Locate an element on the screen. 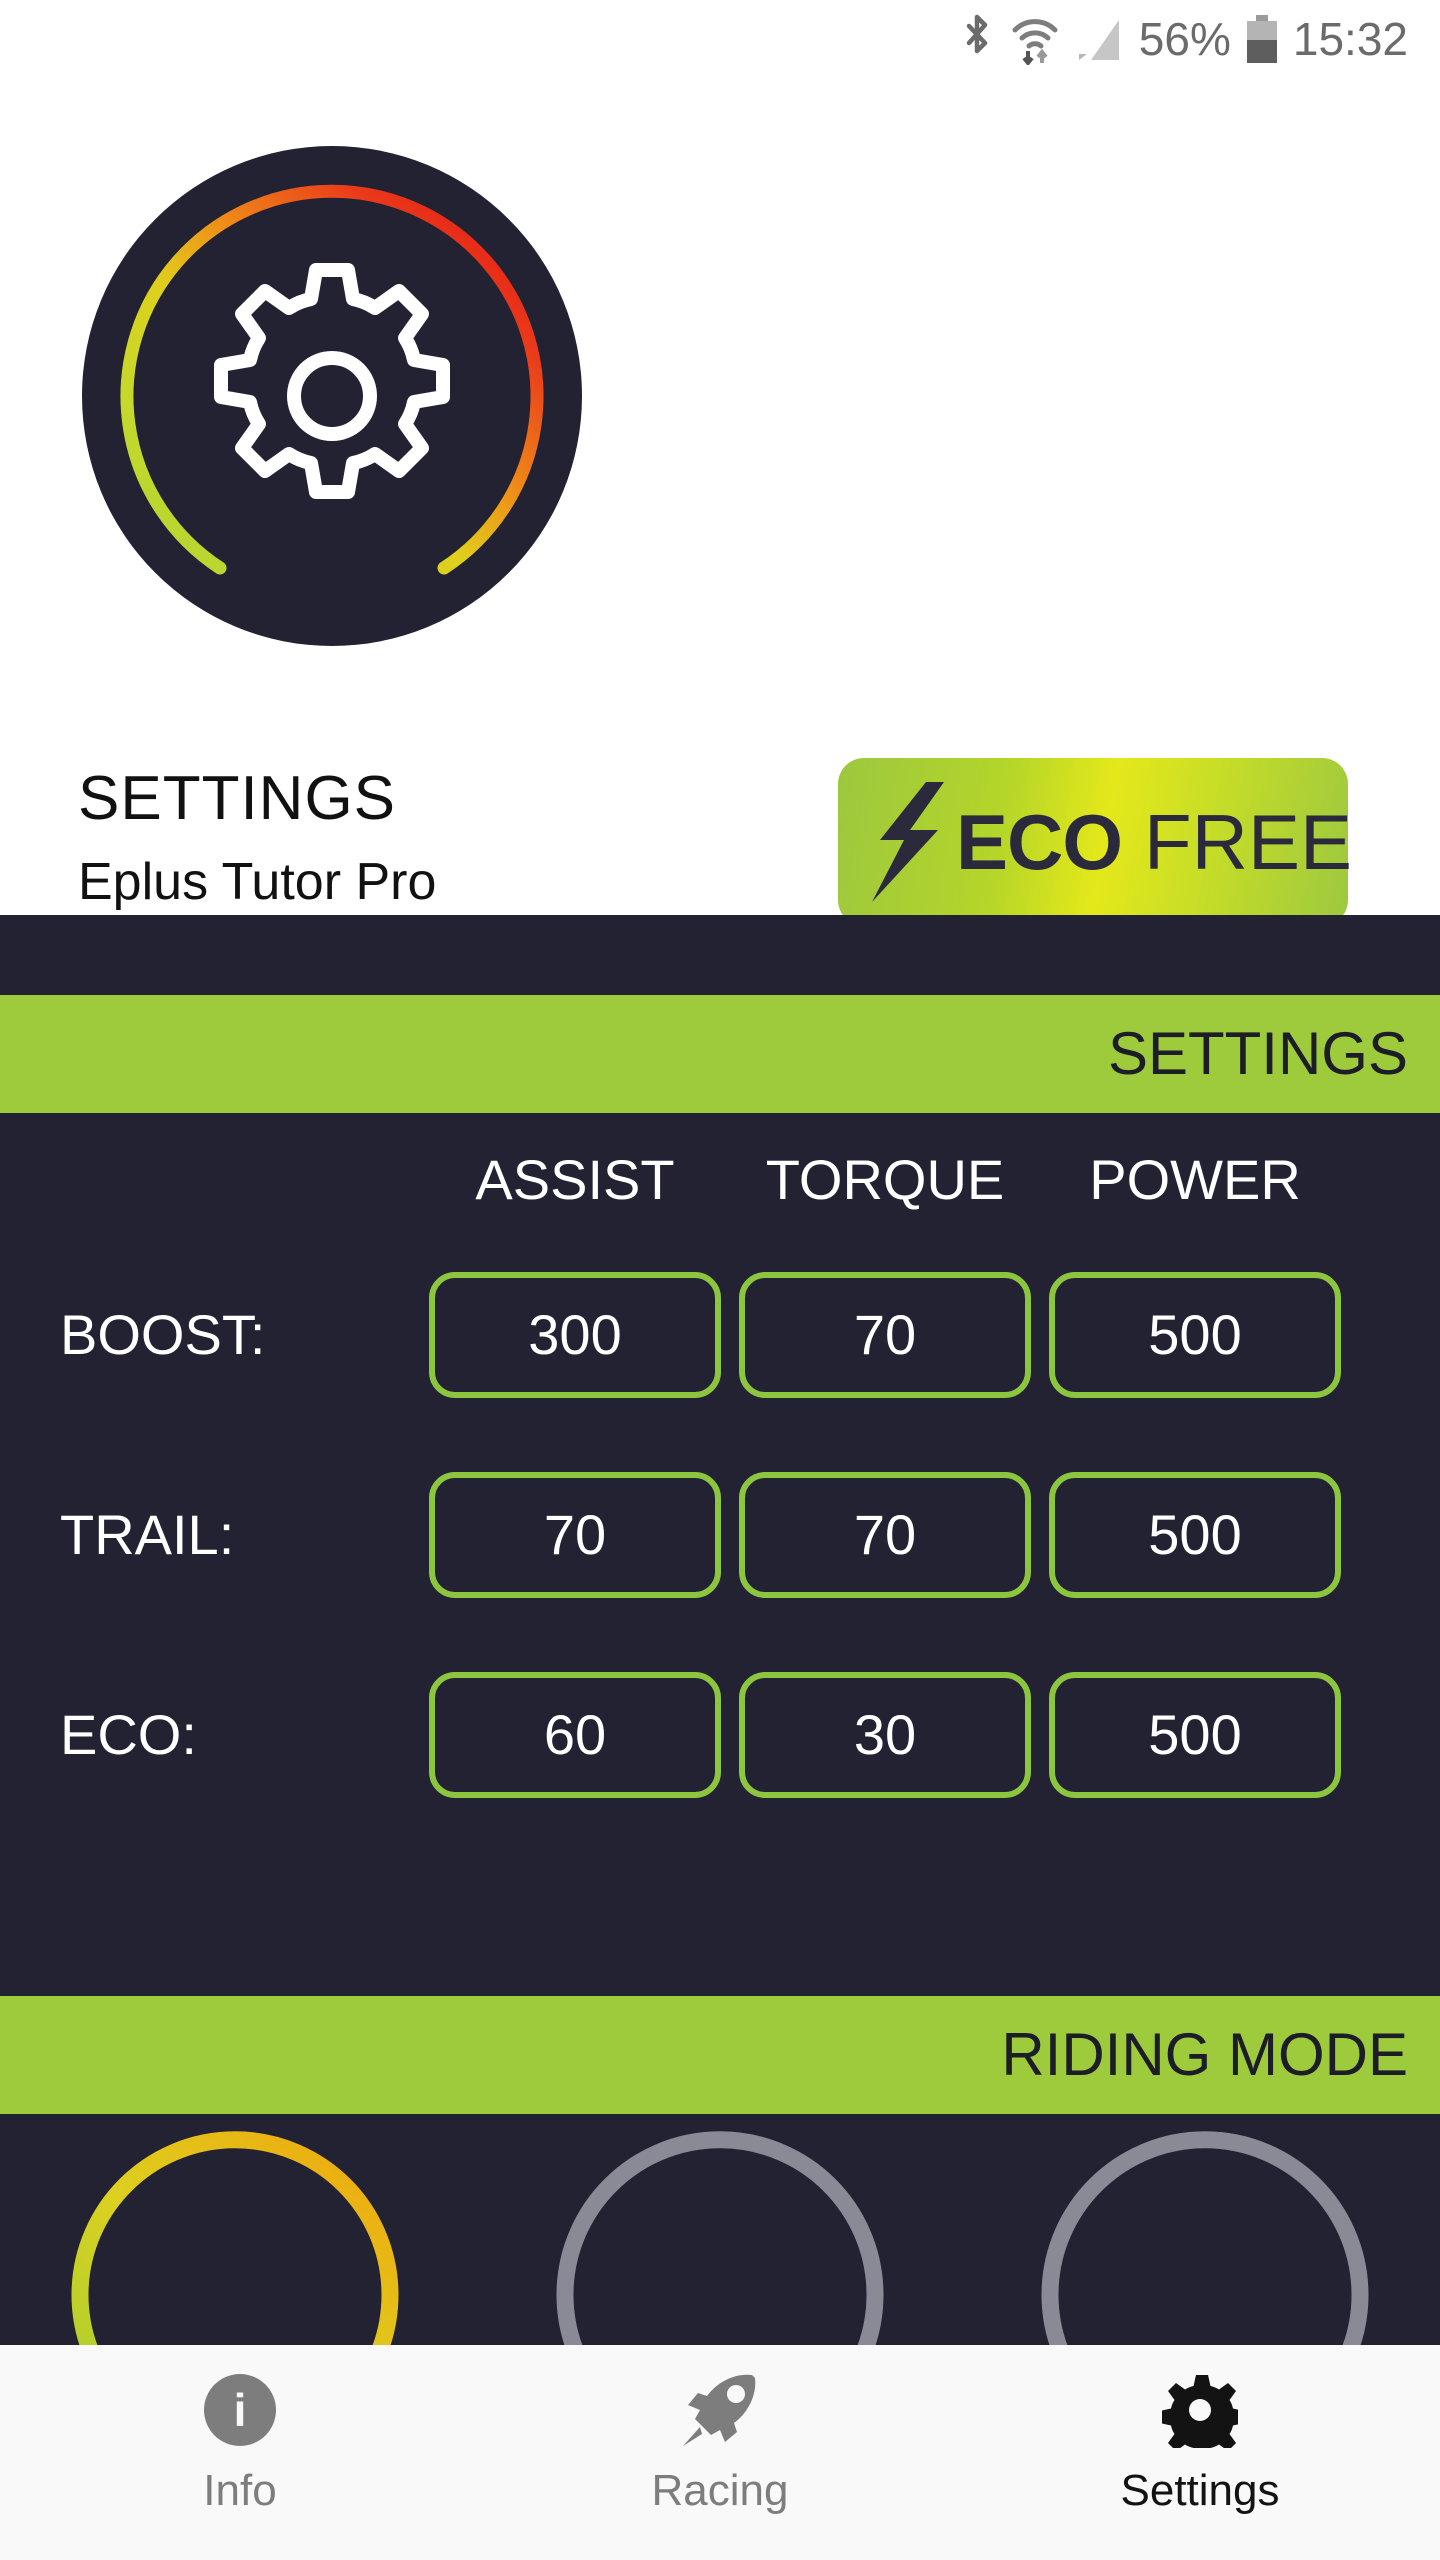 The height and width of the screenshot is (2560, 1440). cell-boost-assist: 300 is located at coordinates (575, 1335).